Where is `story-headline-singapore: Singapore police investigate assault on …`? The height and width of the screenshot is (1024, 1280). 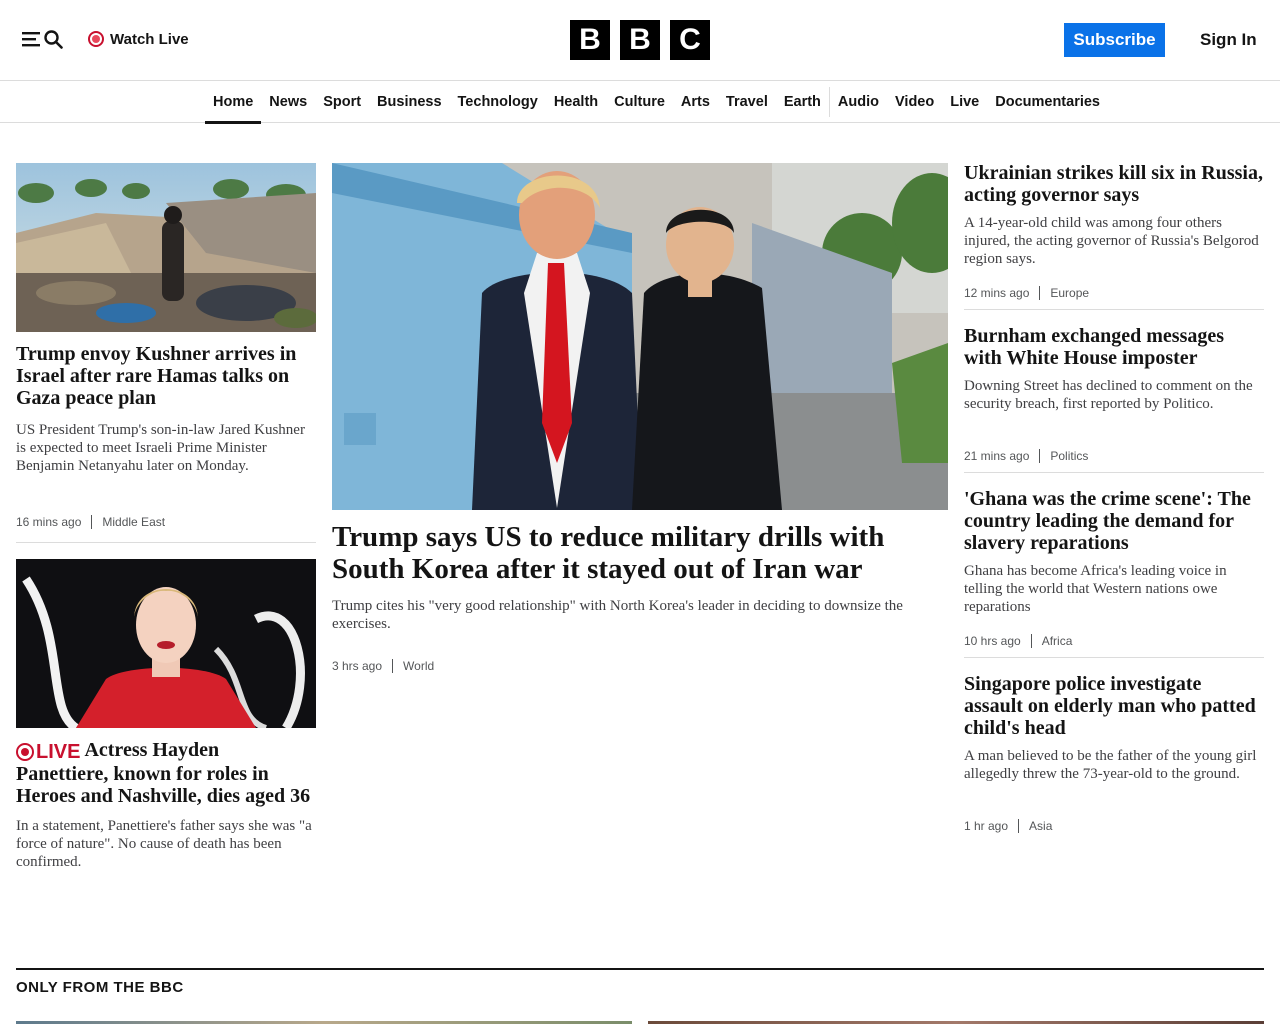 story-headline-singapore: Singapore police investigate assault on … is located at coordinates (1114, 706).